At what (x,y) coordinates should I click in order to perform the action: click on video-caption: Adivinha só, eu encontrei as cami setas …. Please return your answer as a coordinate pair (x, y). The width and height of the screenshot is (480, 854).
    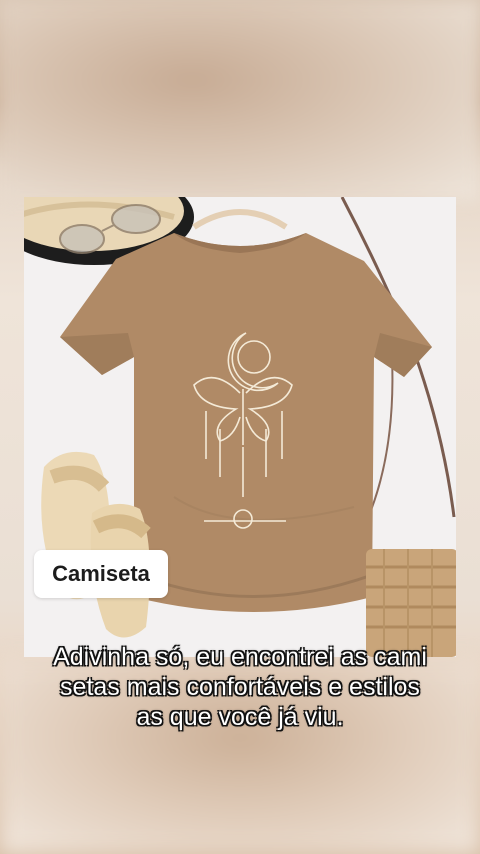
    Looking at the image, I should click on (240, 687).